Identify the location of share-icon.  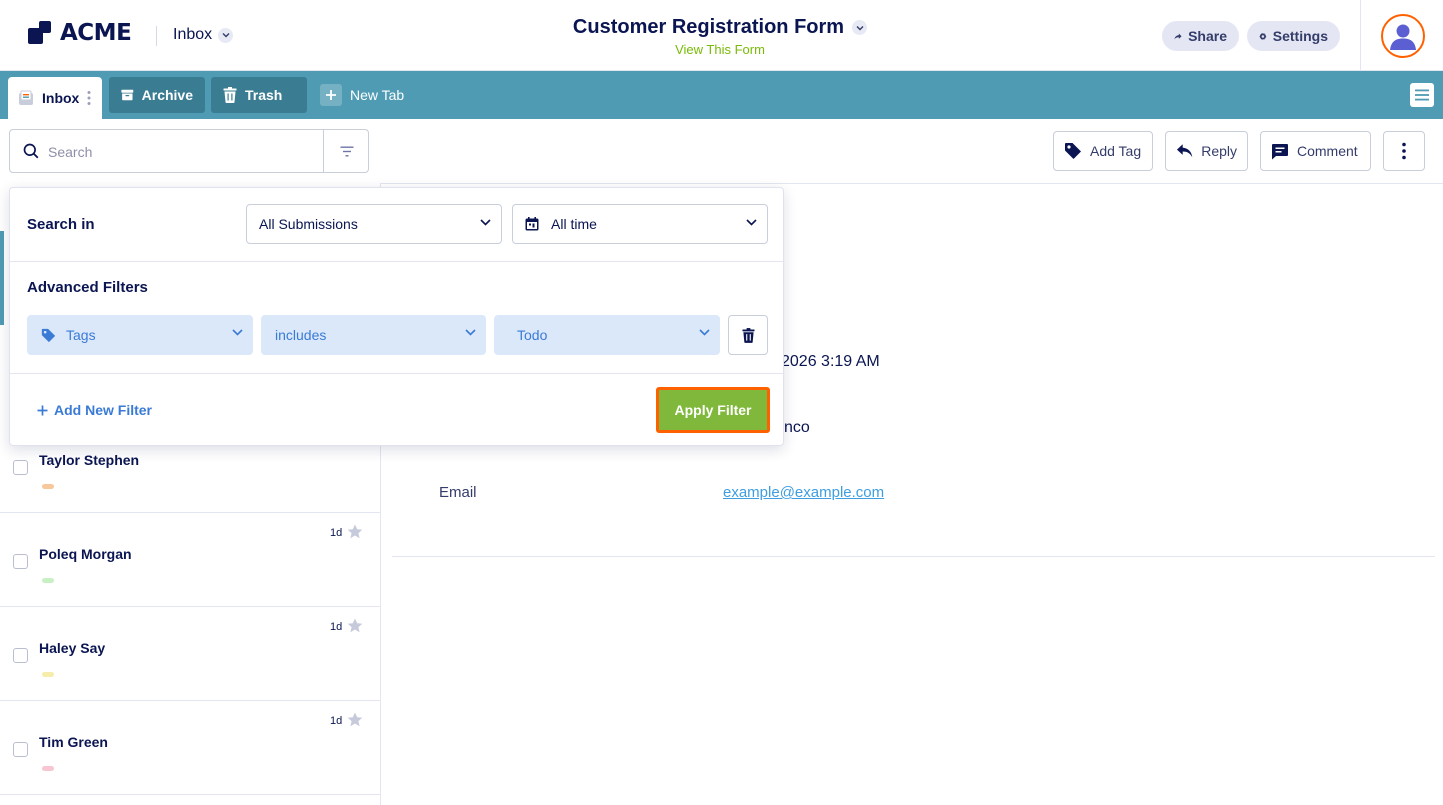
(1178, 36).